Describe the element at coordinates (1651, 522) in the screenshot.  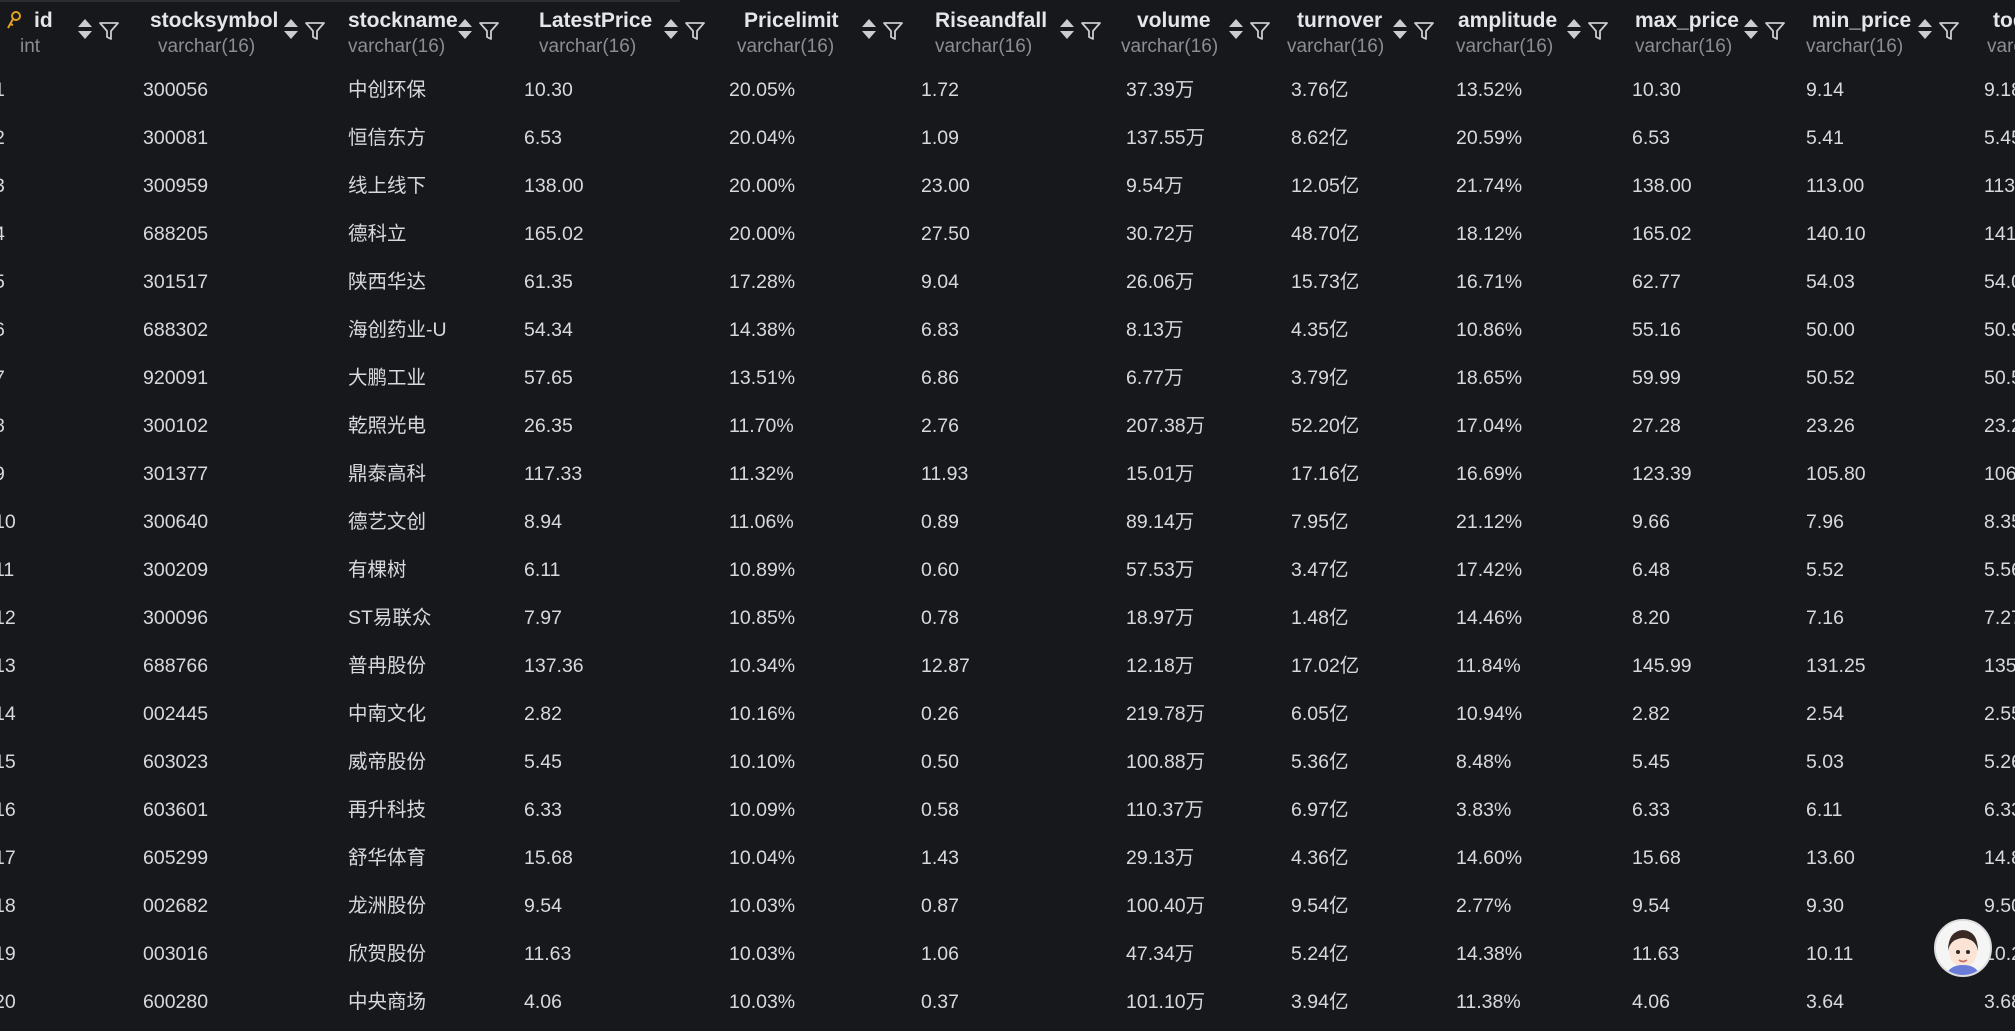
I see `table-cell: 9.66` at that location.